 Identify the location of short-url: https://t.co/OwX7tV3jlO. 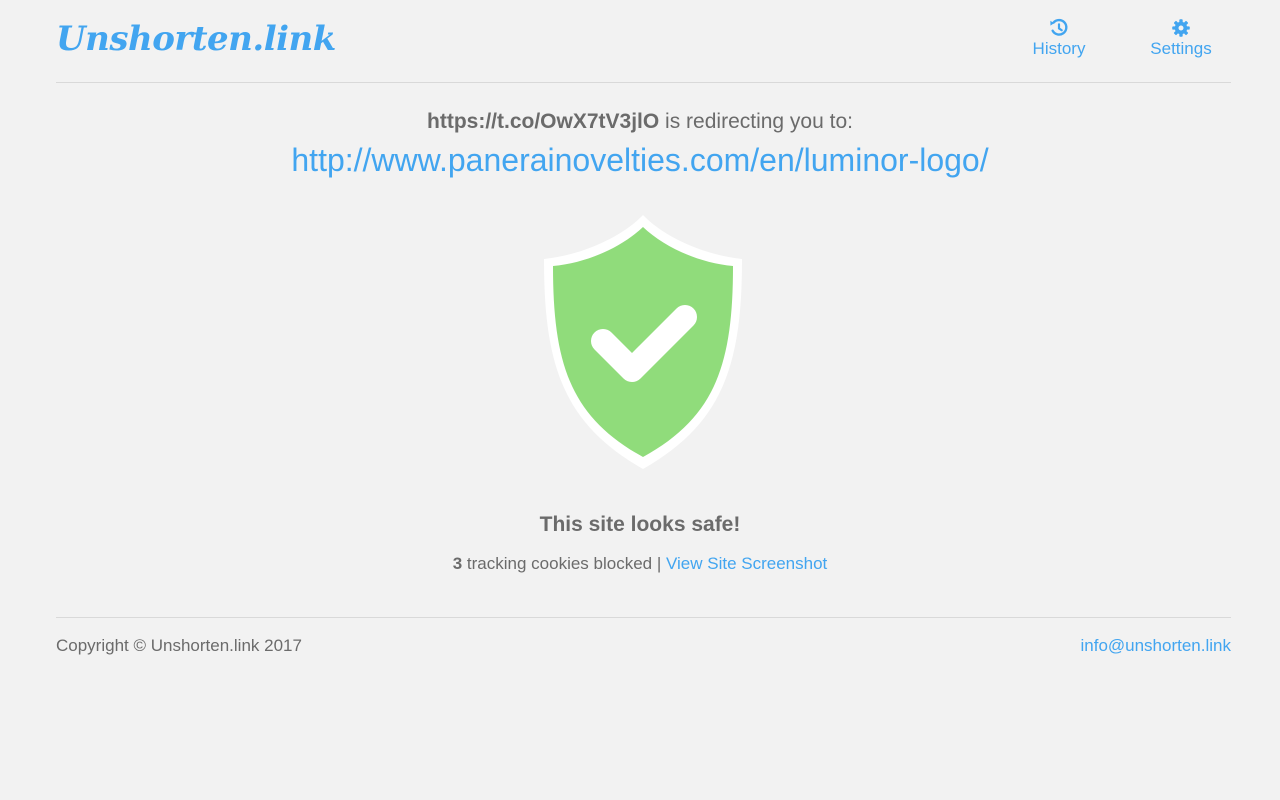
(543, 121).